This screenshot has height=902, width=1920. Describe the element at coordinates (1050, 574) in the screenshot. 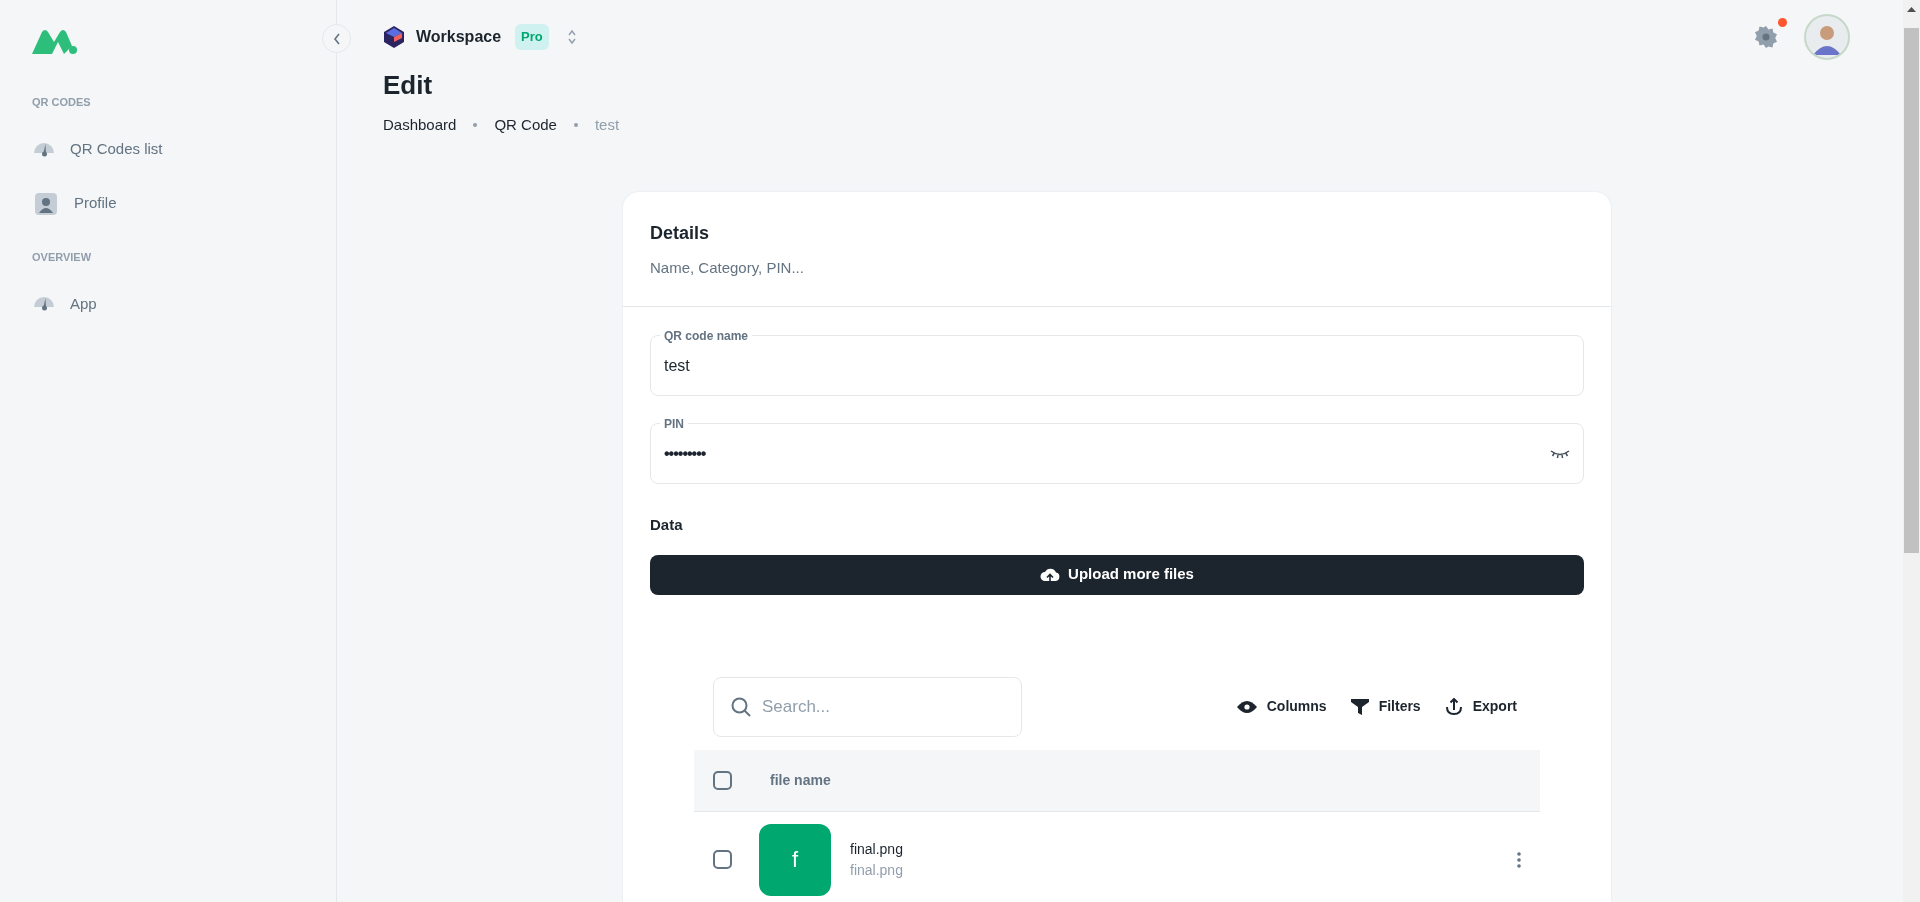

I see `cloud-upload-icon` at that location.